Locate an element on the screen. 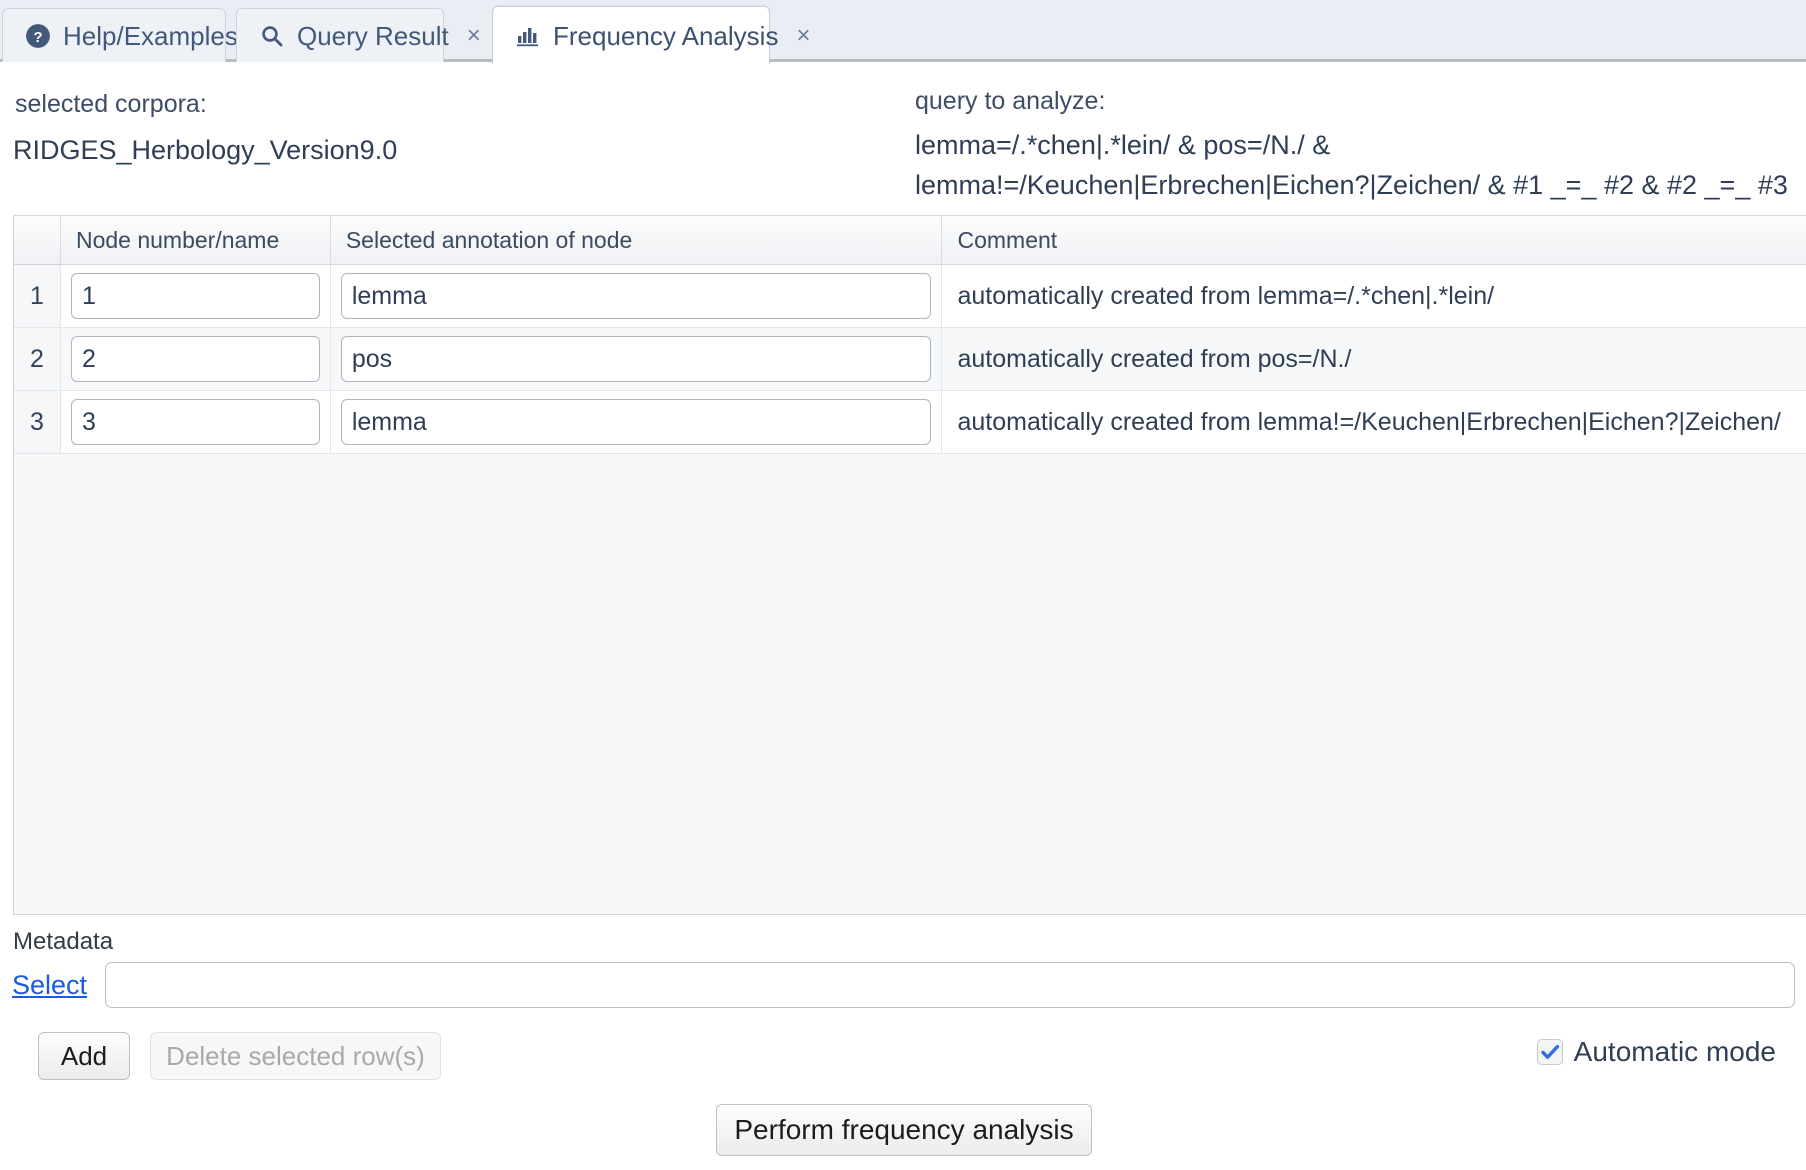 The image size is (1806, 1170). tab-frequency-analysis: Frequency Analysis × is located at coordinates (651, 35).